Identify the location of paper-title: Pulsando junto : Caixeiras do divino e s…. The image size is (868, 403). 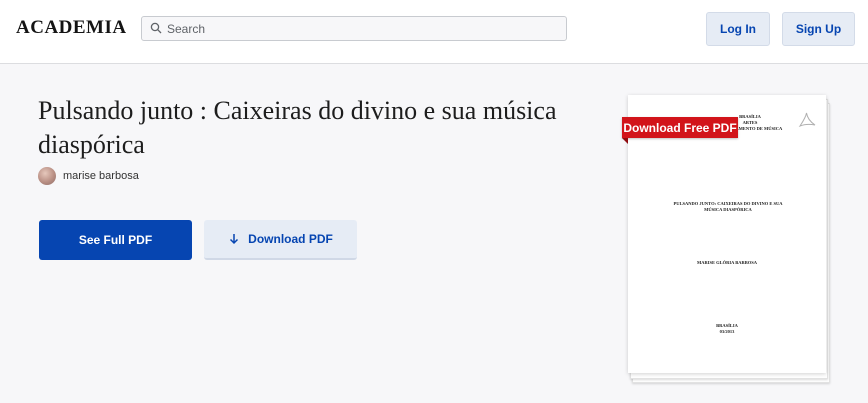
(297, 127).